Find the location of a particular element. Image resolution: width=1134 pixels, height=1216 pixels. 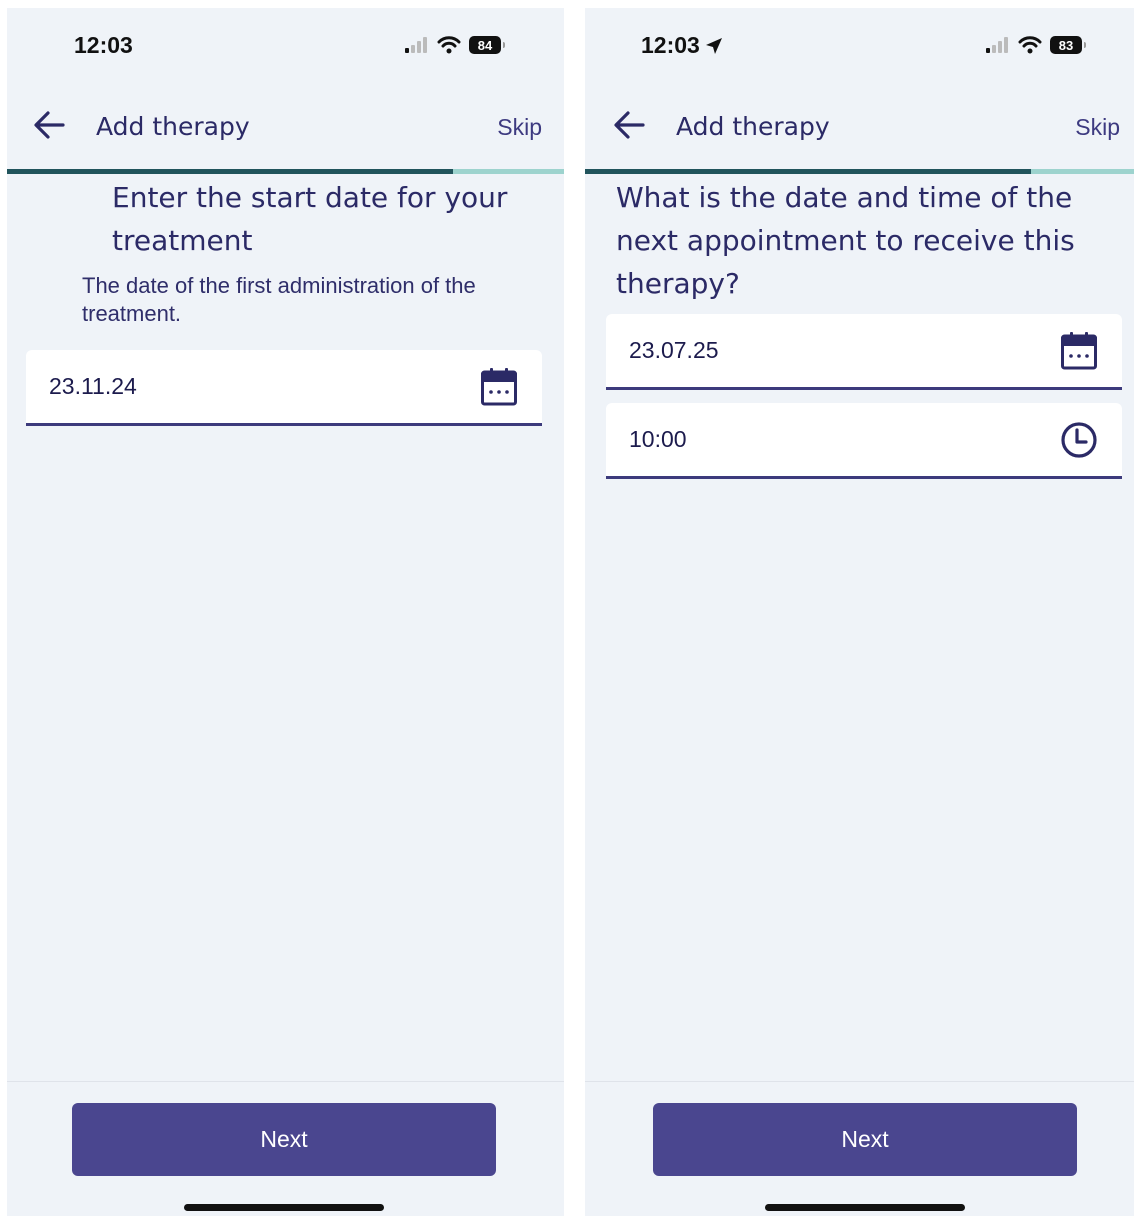

battery-icon: 84 is located at coordinates (487, 45).